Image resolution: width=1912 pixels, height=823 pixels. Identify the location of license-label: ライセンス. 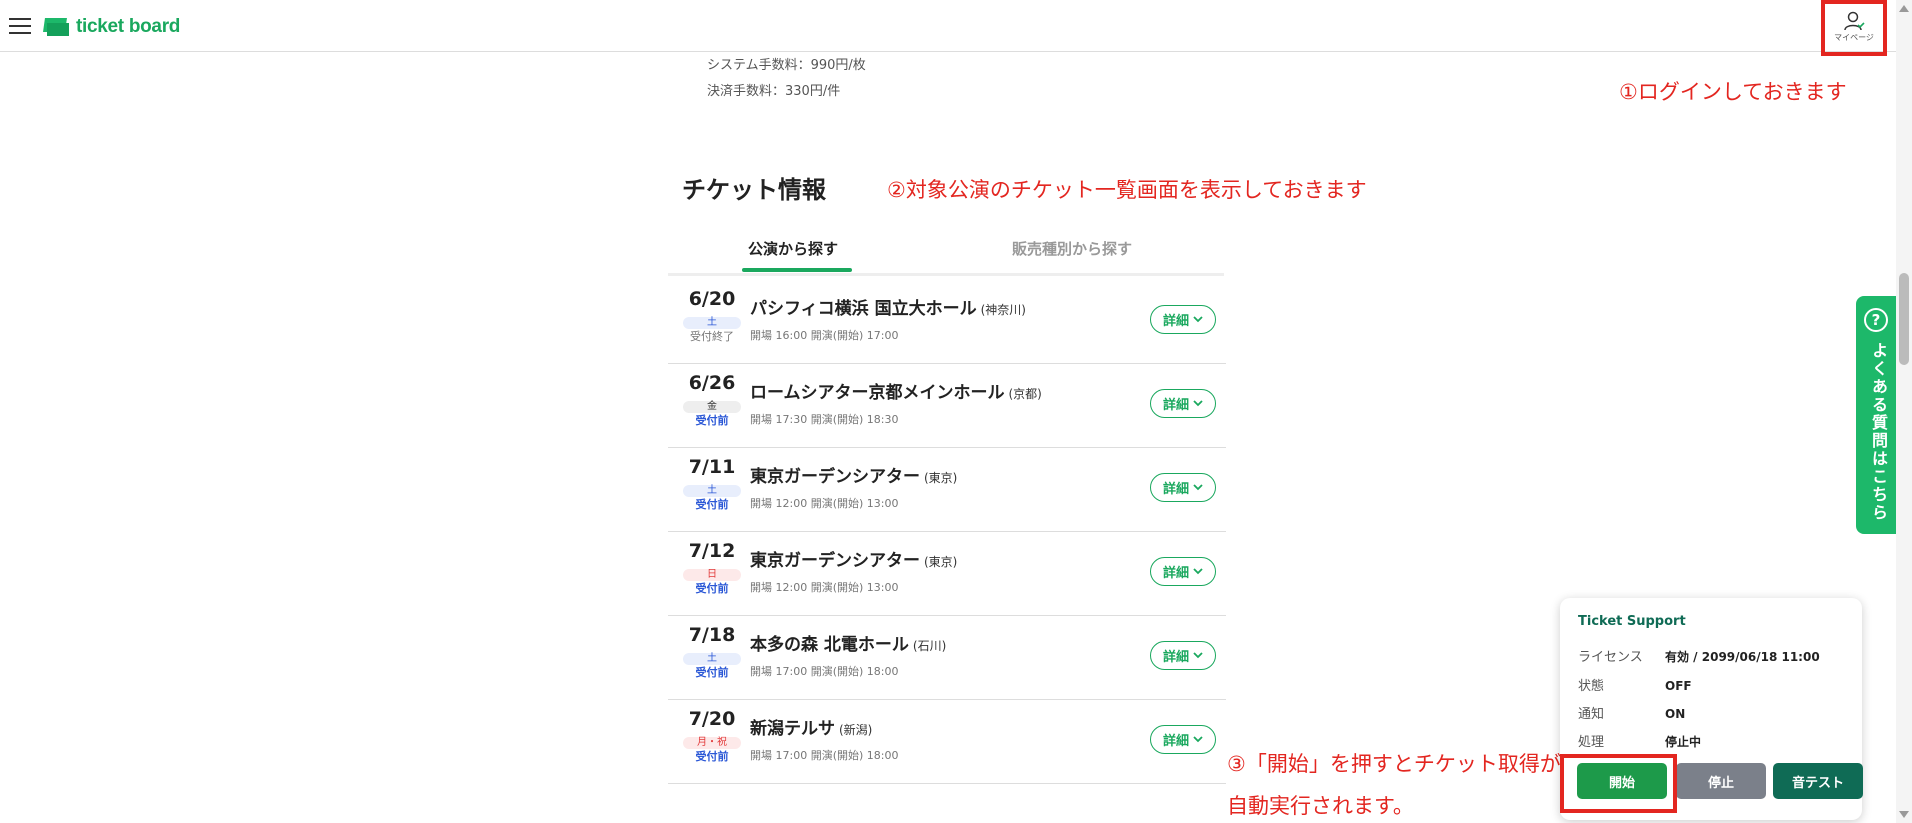
(1610, 657).